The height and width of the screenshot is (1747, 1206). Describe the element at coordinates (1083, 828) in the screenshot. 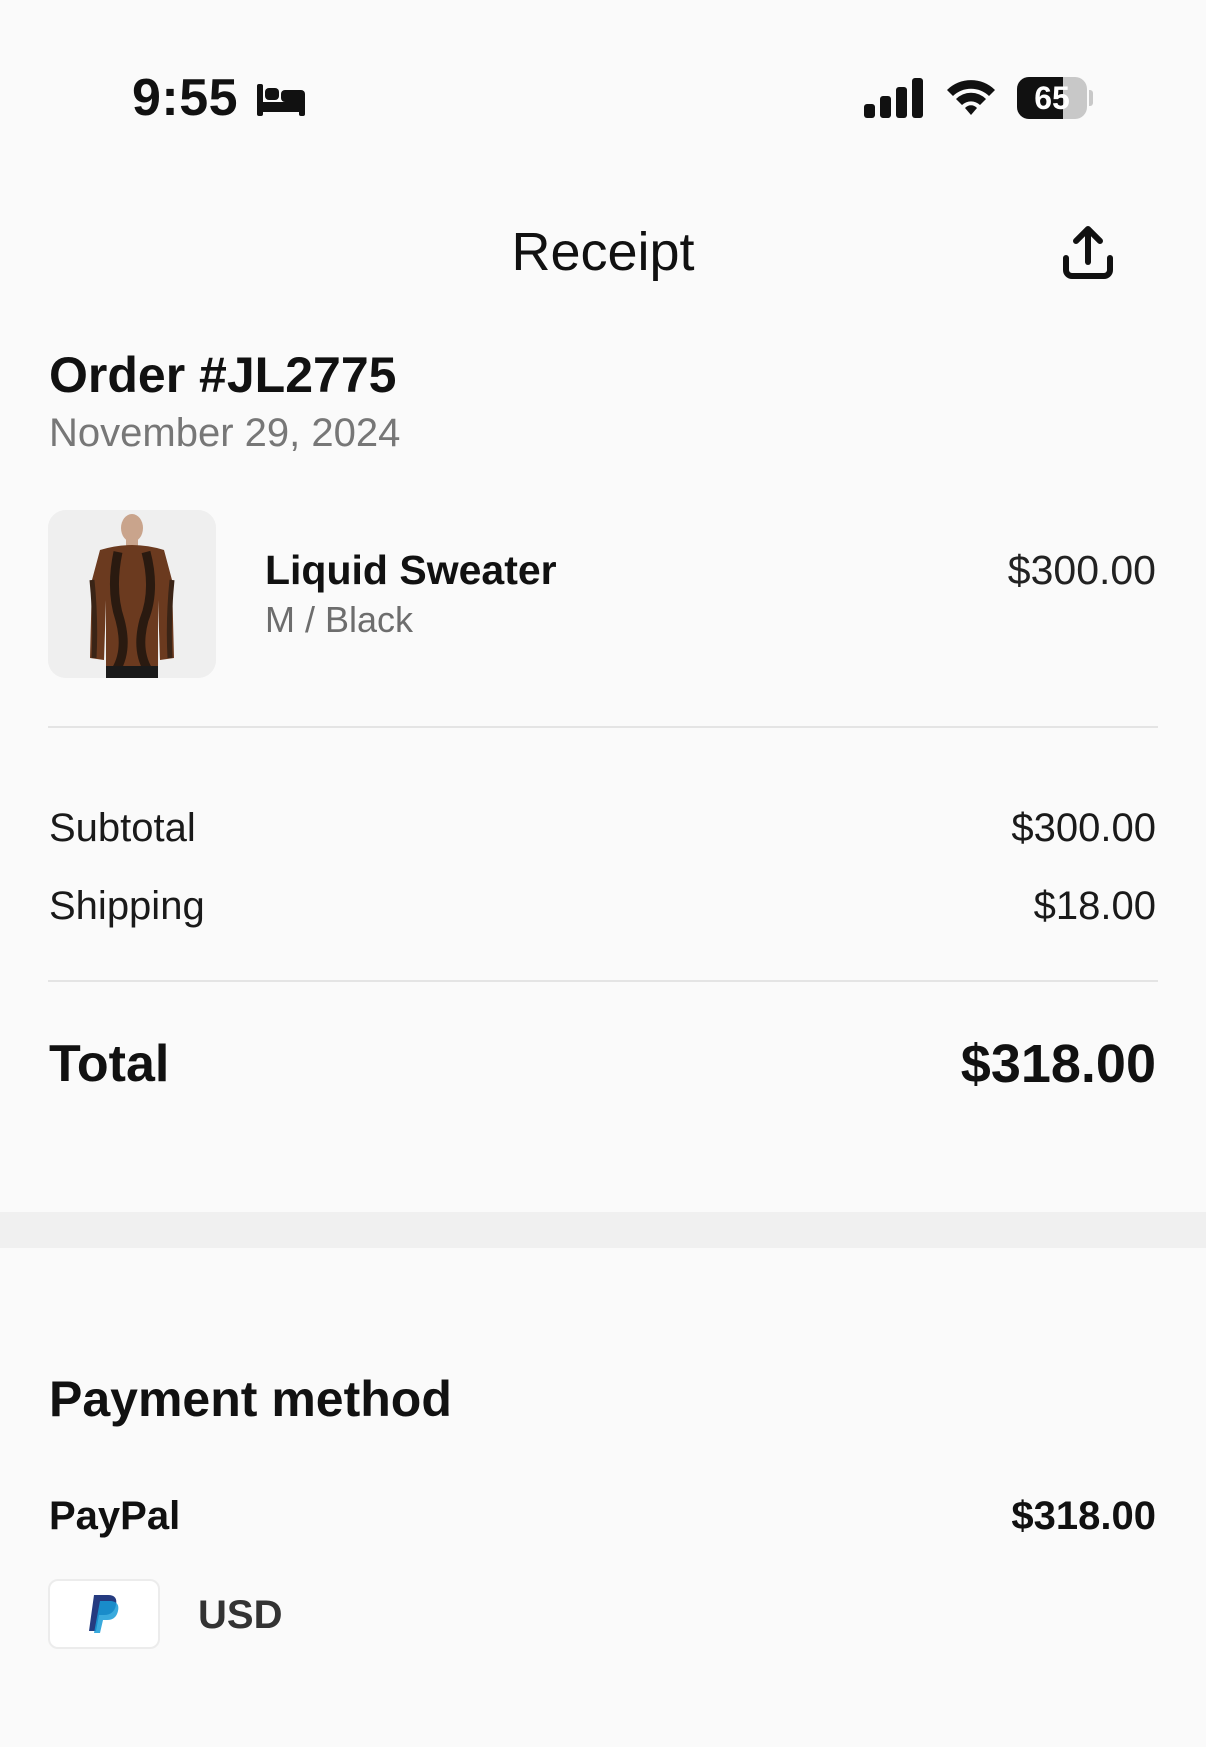

I see `subtotal-value: $300.00` at that location.